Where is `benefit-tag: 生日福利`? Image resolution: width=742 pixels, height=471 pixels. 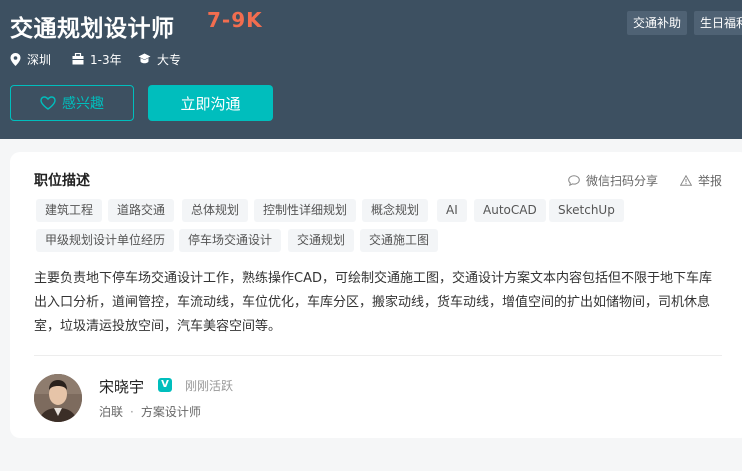 benefit-tag: 生日福利 is located at coordinates (718, 23).